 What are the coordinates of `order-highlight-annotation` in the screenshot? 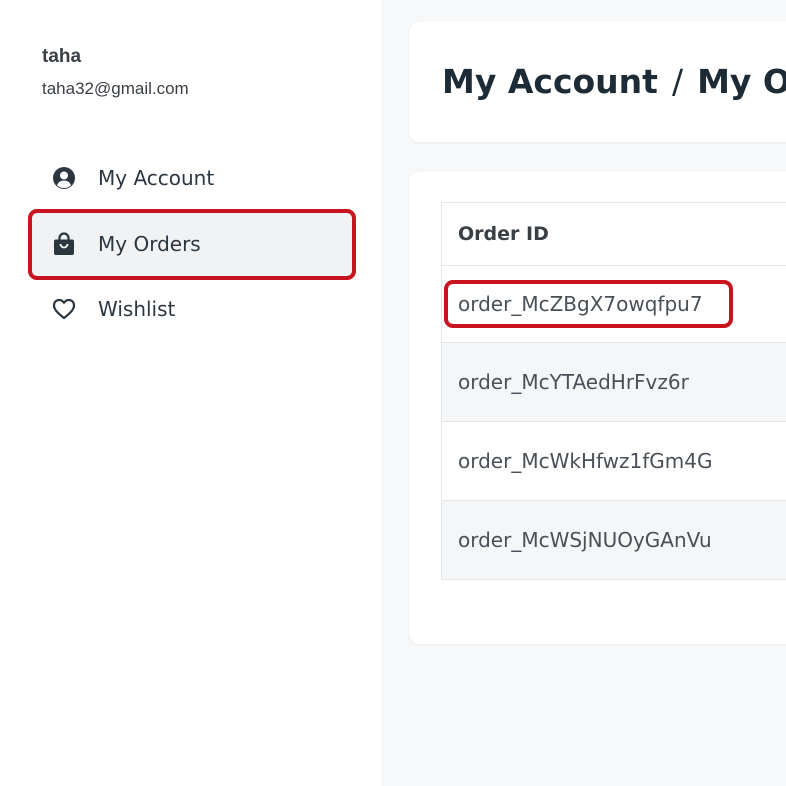 It's located at (588, 304).